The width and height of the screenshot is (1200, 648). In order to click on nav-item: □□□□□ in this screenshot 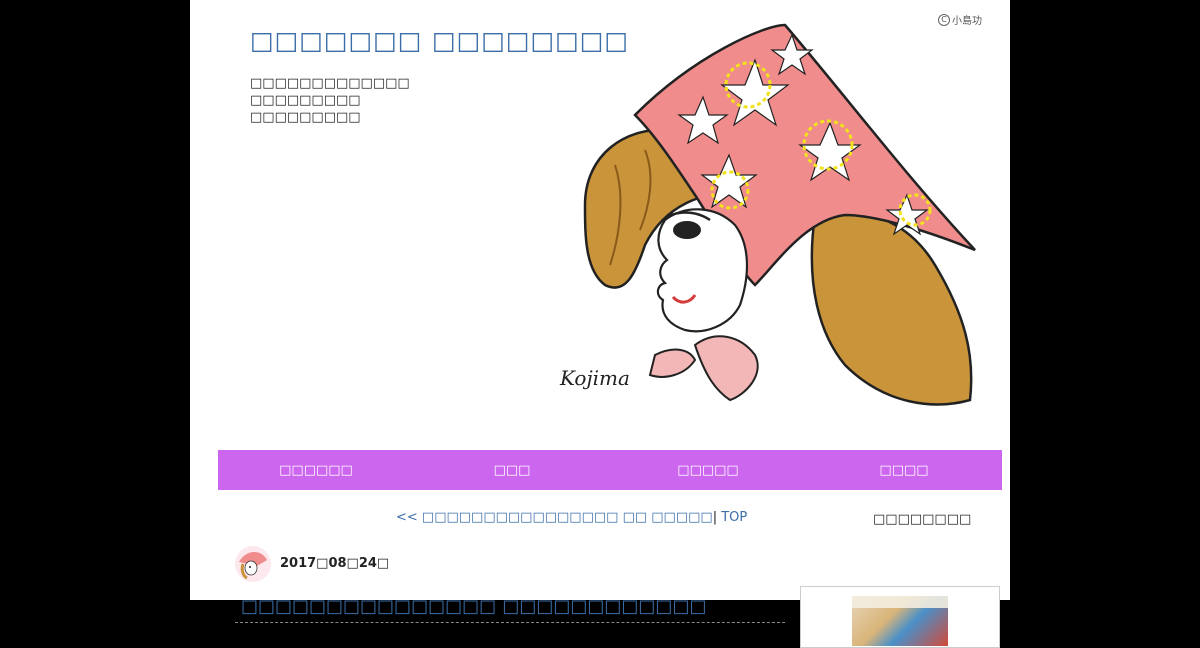, I will do `click(708, 470)`.